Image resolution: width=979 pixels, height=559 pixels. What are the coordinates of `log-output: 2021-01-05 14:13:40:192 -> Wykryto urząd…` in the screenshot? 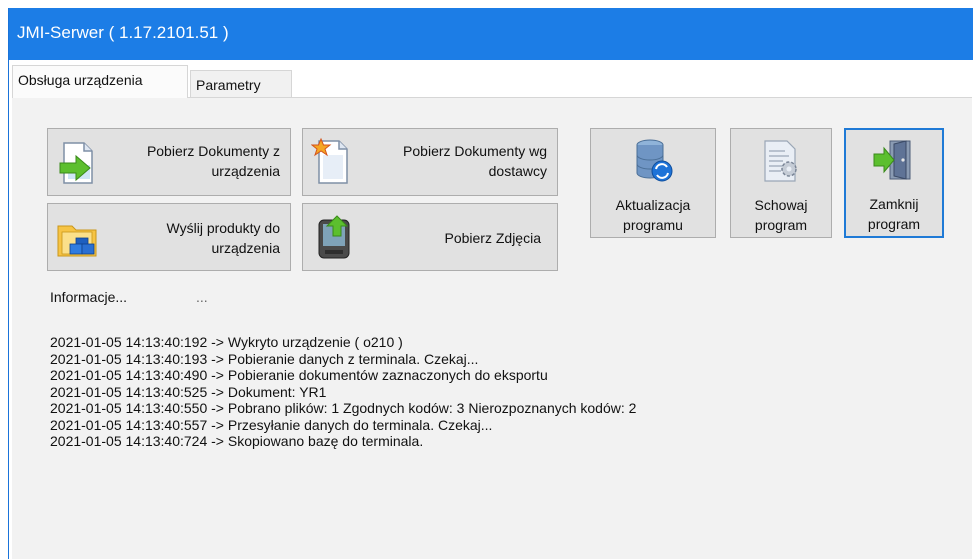 It's located at (343, 392).